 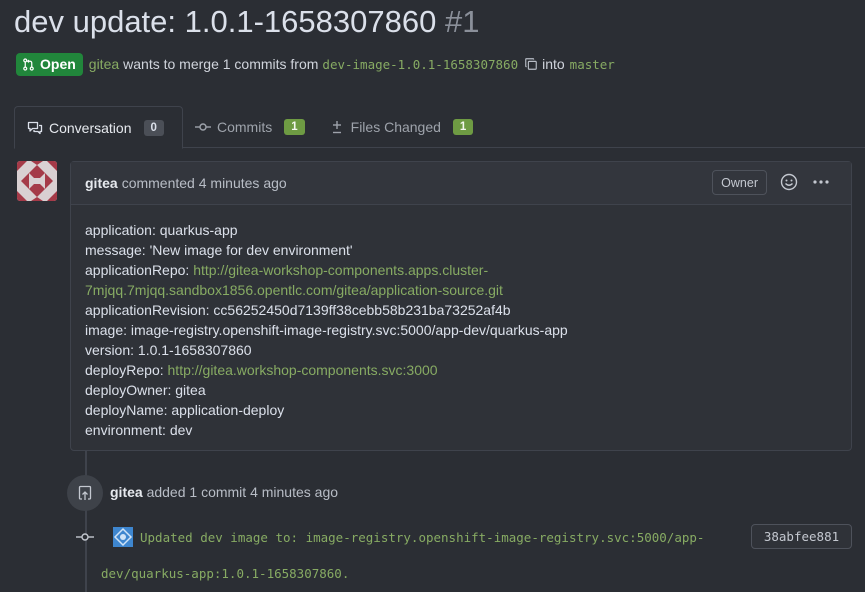 What do you see at coordinates (153, 127) in the screenshot?
I see `tab-conversation-count: 0` at bounding box center [153, 127].